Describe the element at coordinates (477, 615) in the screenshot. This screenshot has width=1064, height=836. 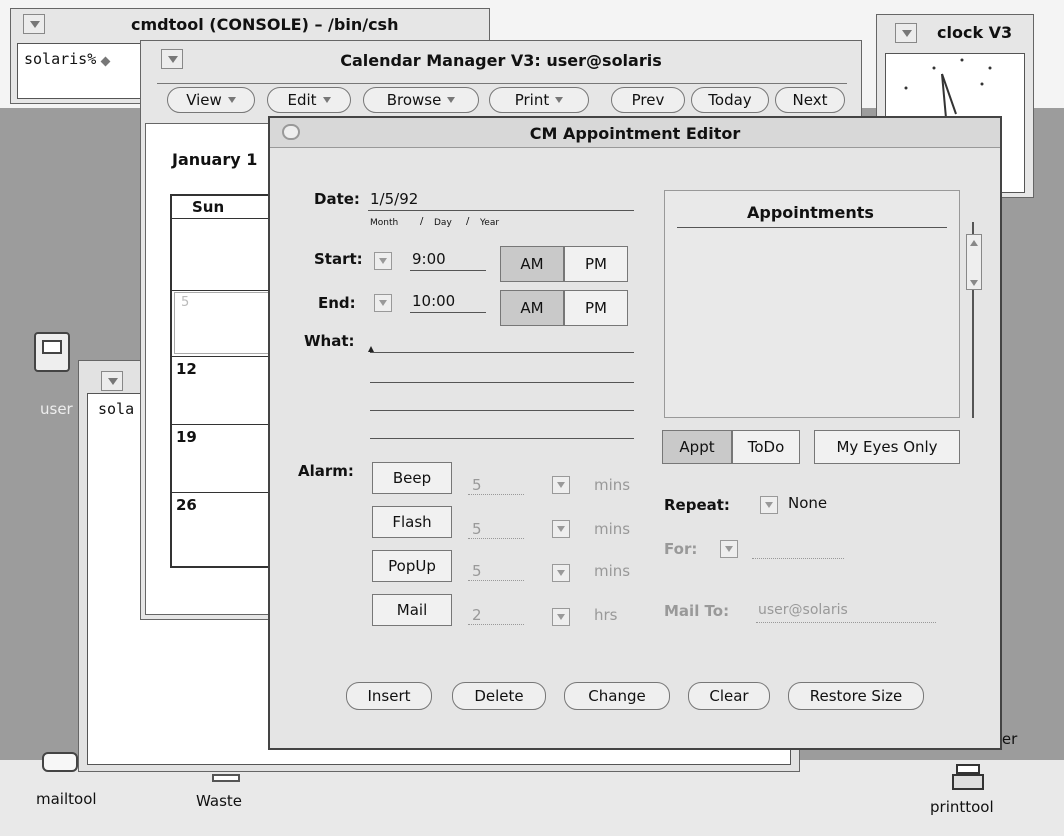
I see `alarm-mail-value: 2` at that location.